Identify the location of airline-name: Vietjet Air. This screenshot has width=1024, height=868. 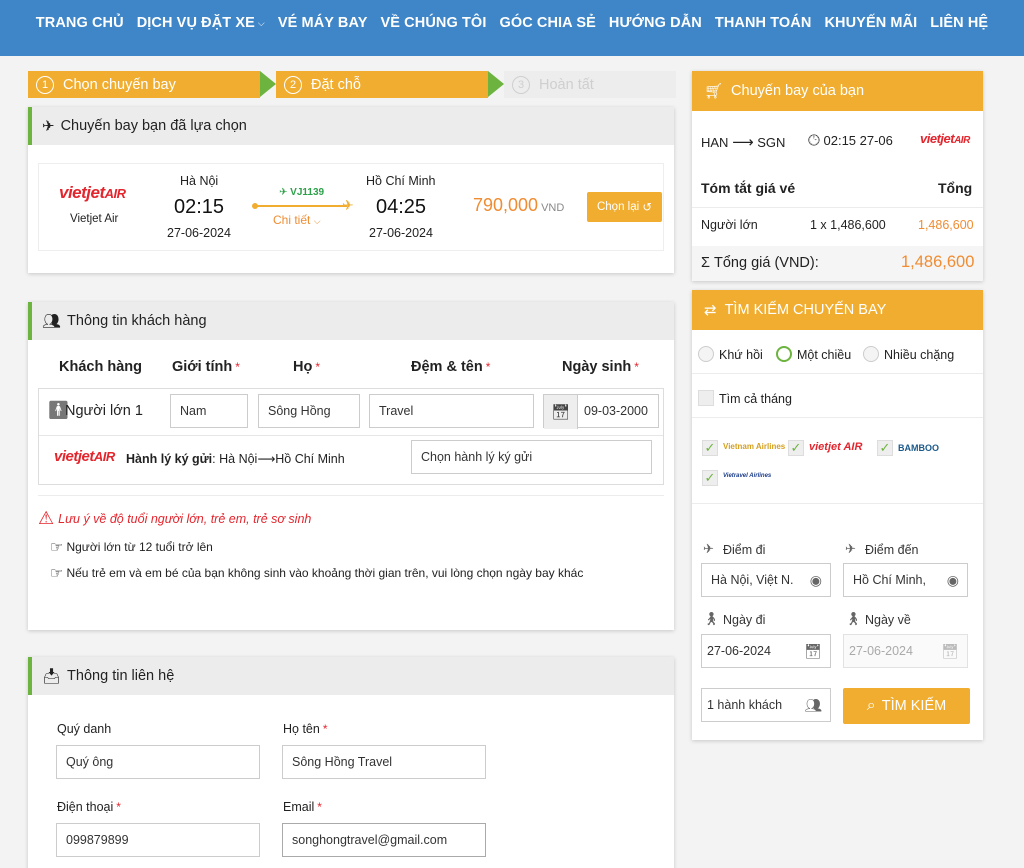
(94, 219).